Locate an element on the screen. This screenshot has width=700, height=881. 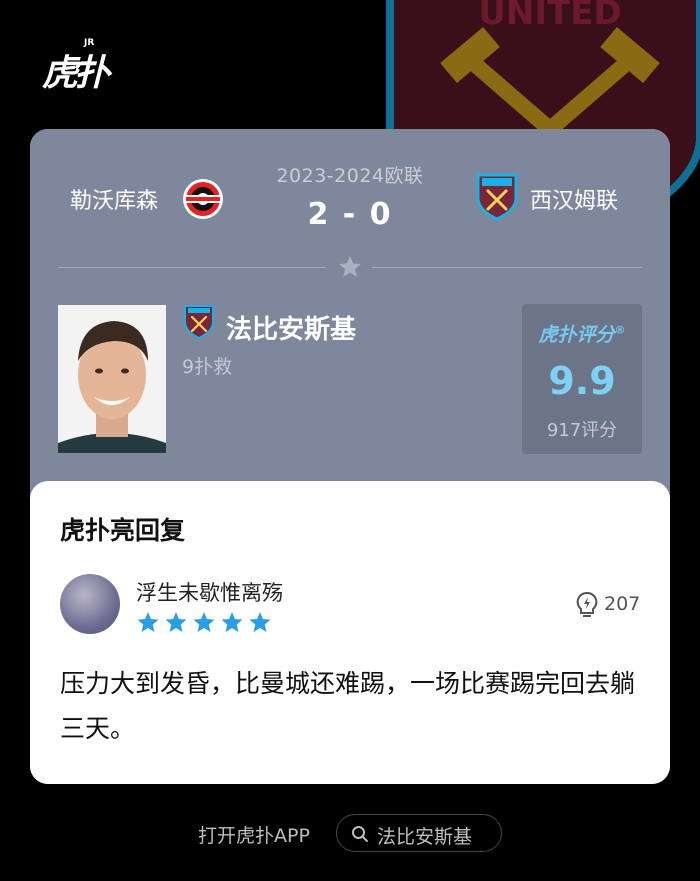
search-pill: 法比安斯基 is located at coordinates (419, 833).